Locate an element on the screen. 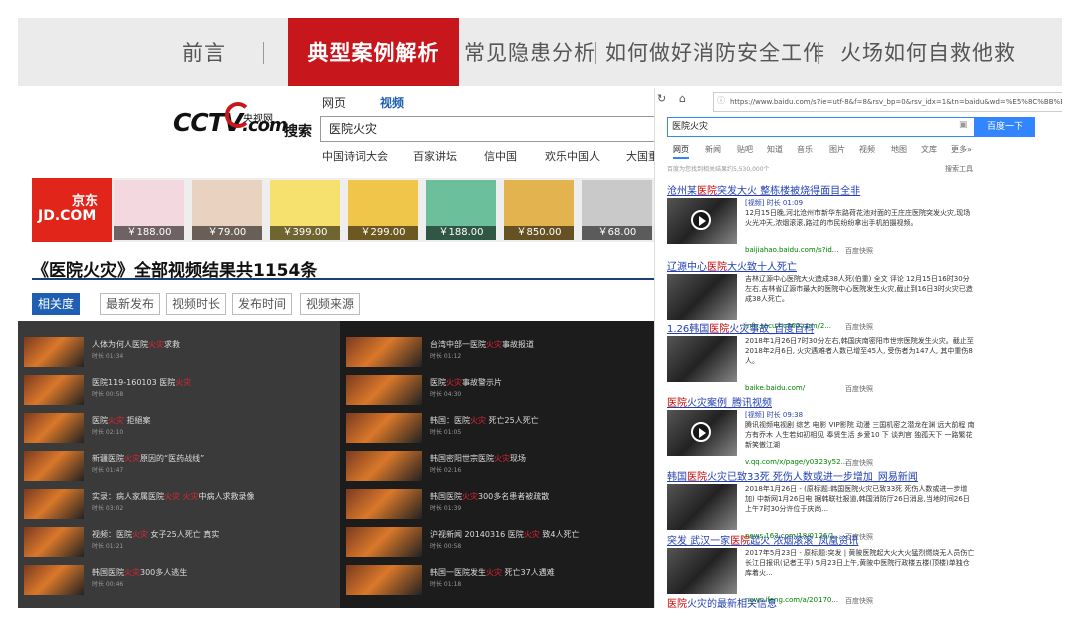 Image resolution: width=1080 pixels, height=623 pixels. video-title: 韩国：医院火灾 死亡25人死亡 is located at coordinates (484, 420).